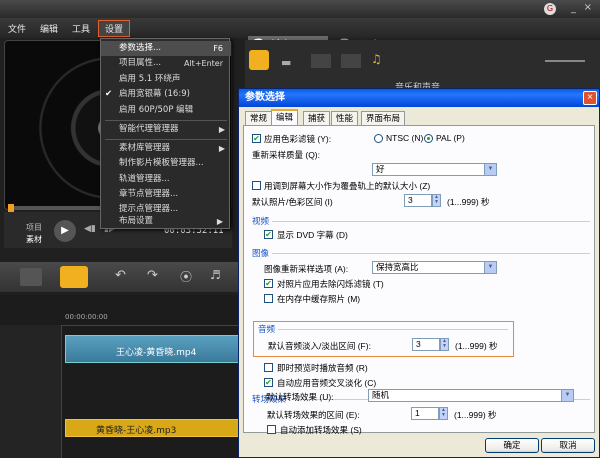 This screenshot has width=600, height=458. Describe the element at coordinates (306, 269) in the screenshot. I see `image-resample-label: 图像重新采样选项 (A):` at that location.